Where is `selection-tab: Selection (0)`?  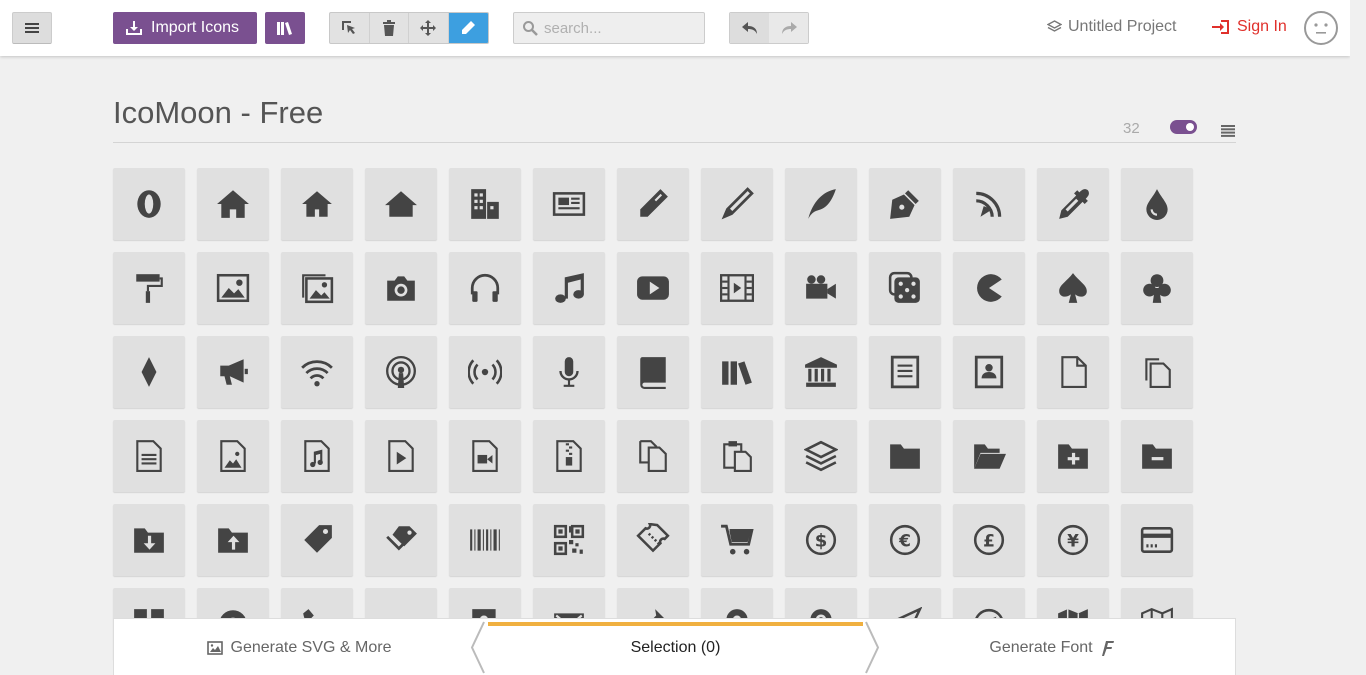
selection-tab: Selection (0) is located at coordinates (675, 647).